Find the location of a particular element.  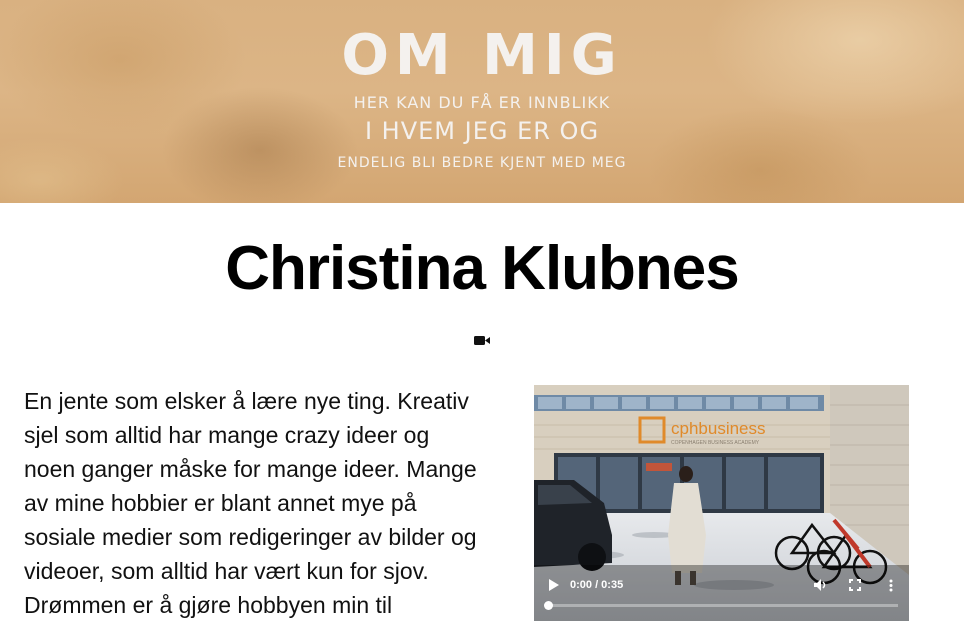

play-icon is located at coordinates (554, 585).